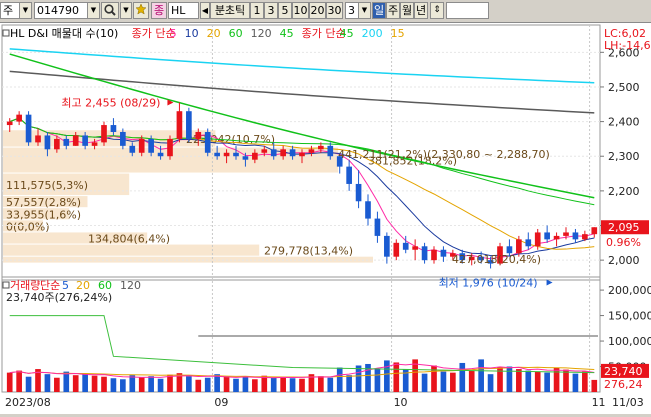  What do you see at coordinates (159, 10) in the screenshot?
I see `market-badge: 종` at bounding box center [159, 10].